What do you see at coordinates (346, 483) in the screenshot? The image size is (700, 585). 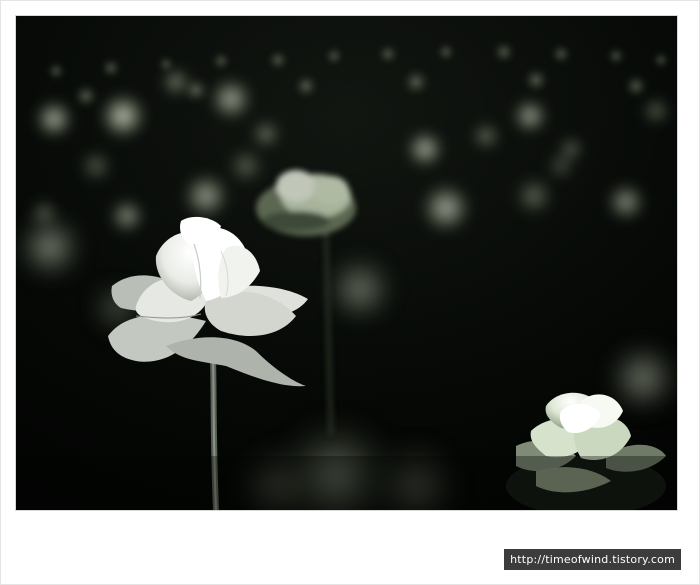 I see `foreground-shadow` at bounding box center [346, 483].